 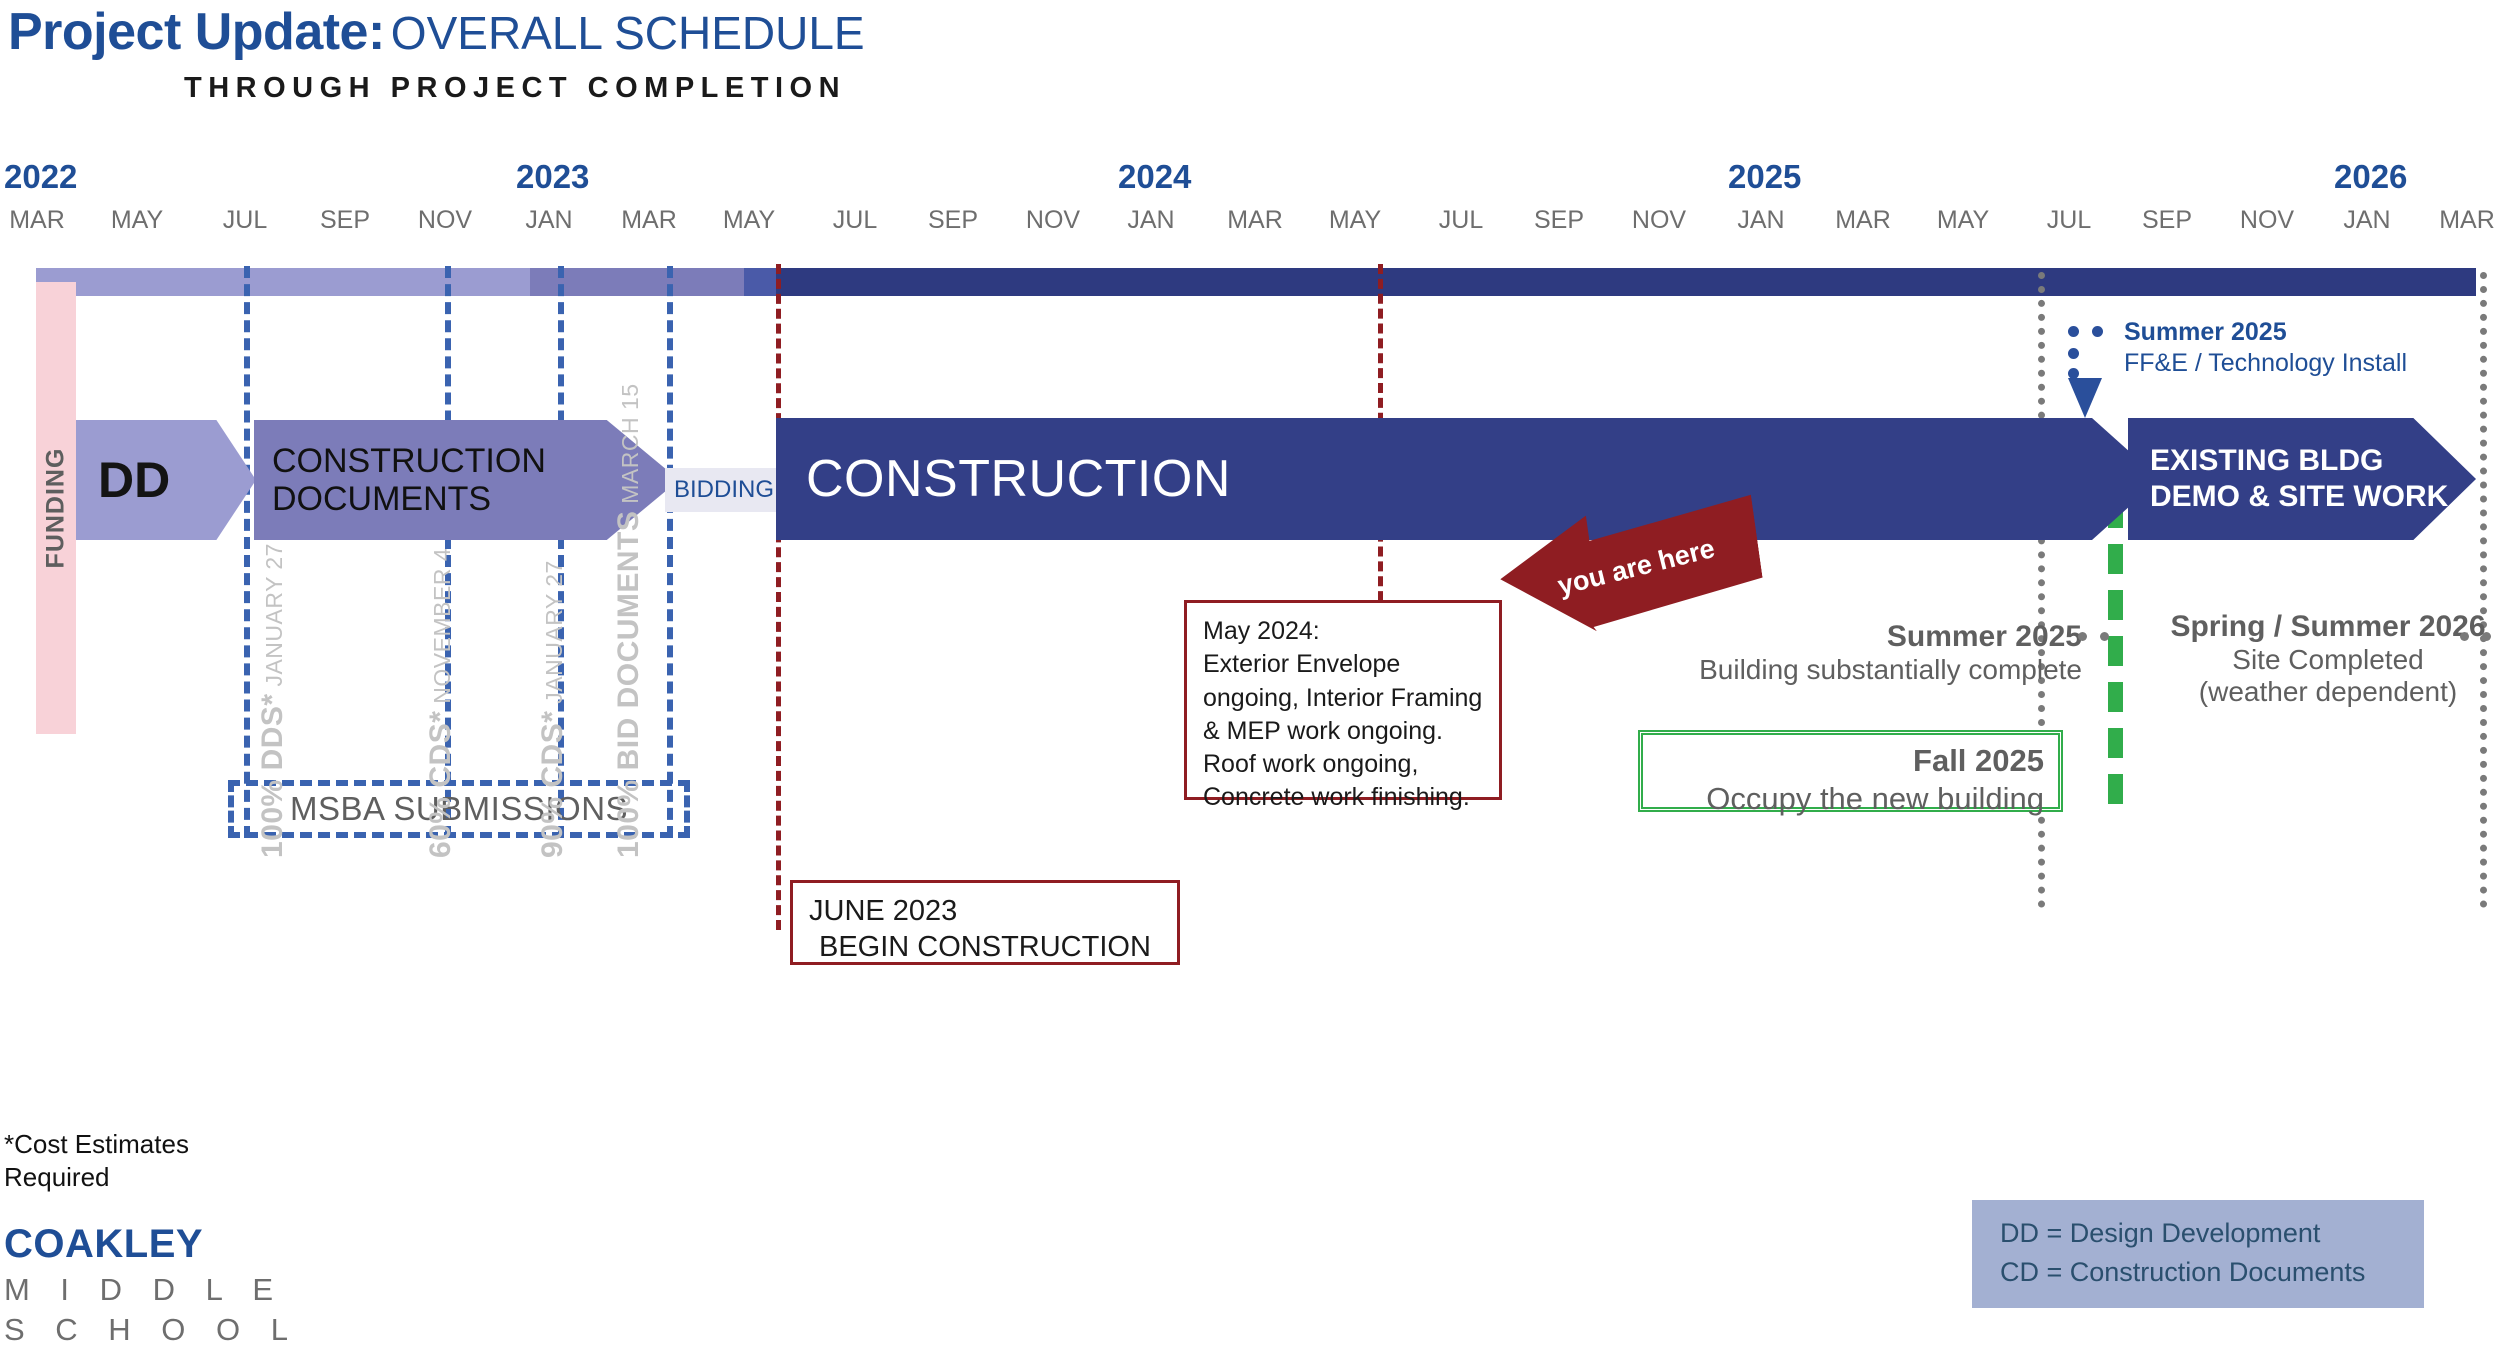 What do you see at coordinates (985, 922) in the screenshot?
I see `june-2023-callout: JUNE 2023 BEGIN CONSTRUCTION` at bounding box center [985, 922].